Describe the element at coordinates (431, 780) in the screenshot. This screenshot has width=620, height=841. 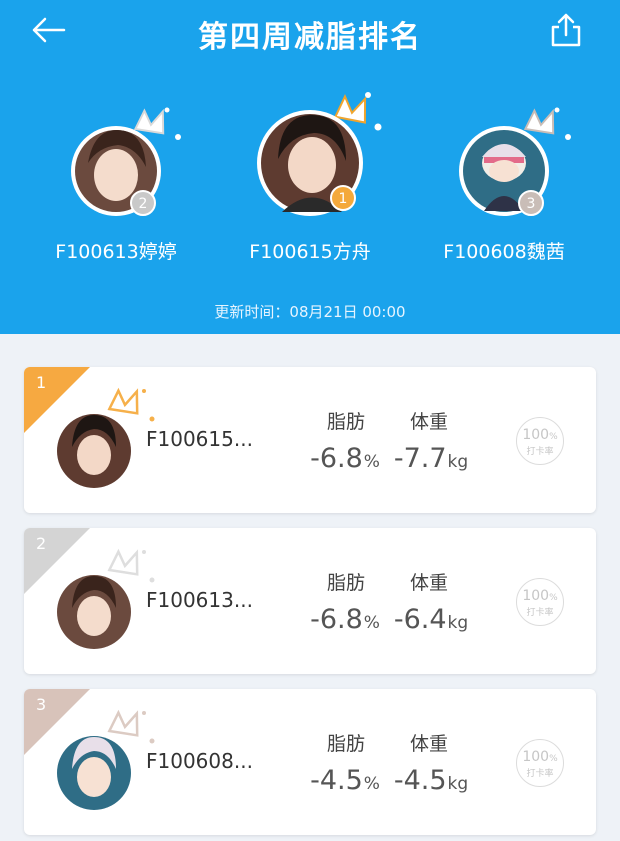
I see `weight-value: -4.5kg` at that location.